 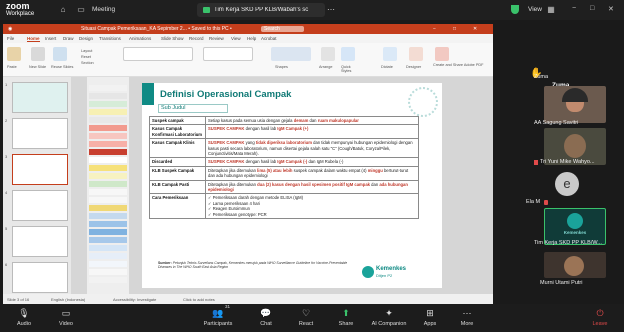 I want to click on ppt-tab-animations: Animations, so click(x=140, y=38).